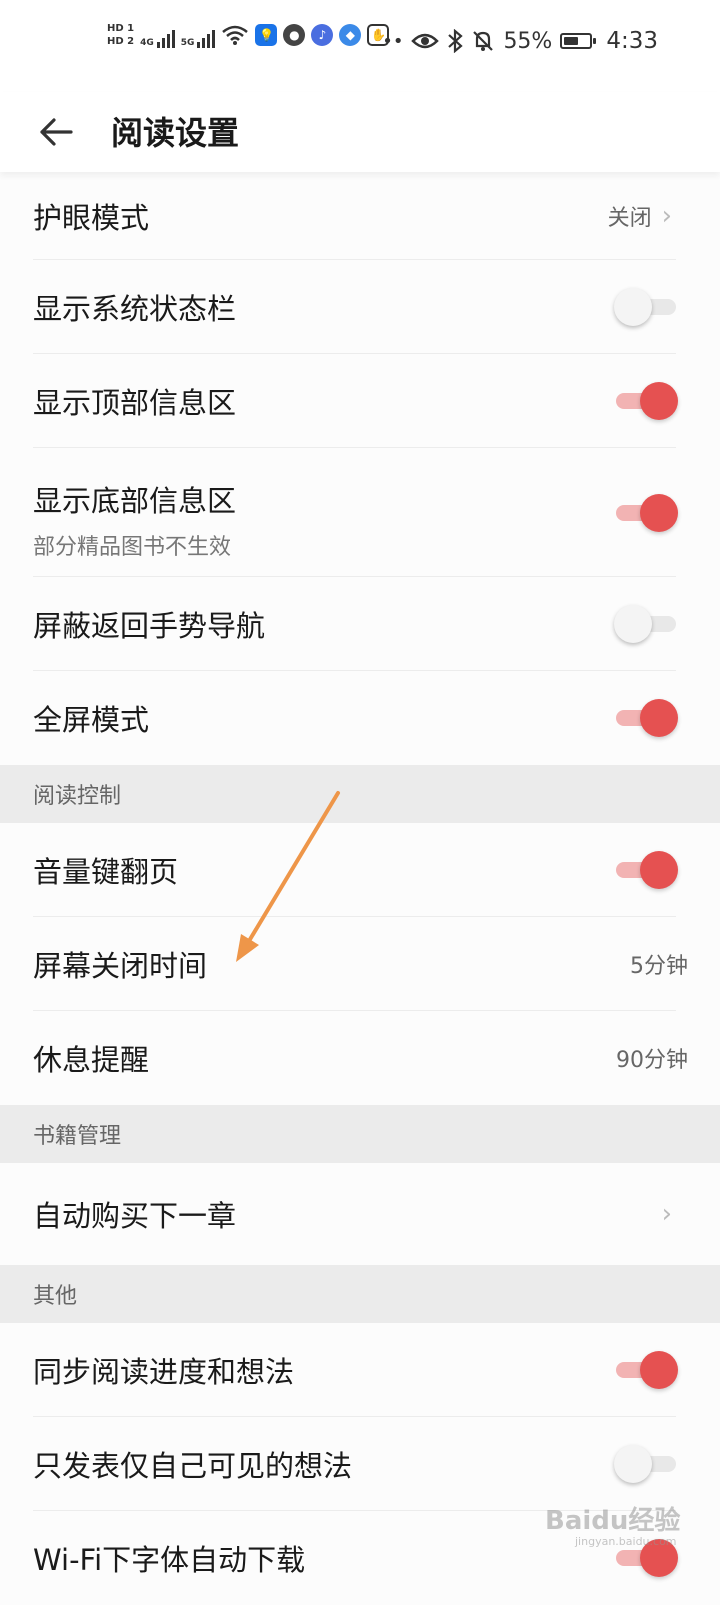 The width and height of the screenshot is (720, 1605). I want to click on row-block-back-gesture: 屏蔽返回手势导航, so click(360, 624).